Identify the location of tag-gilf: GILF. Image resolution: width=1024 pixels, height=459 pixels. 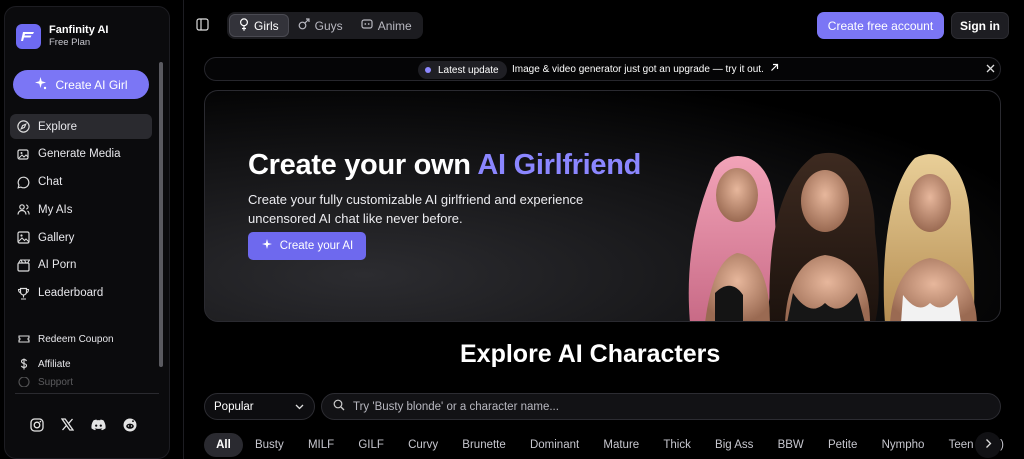
(371, 445).